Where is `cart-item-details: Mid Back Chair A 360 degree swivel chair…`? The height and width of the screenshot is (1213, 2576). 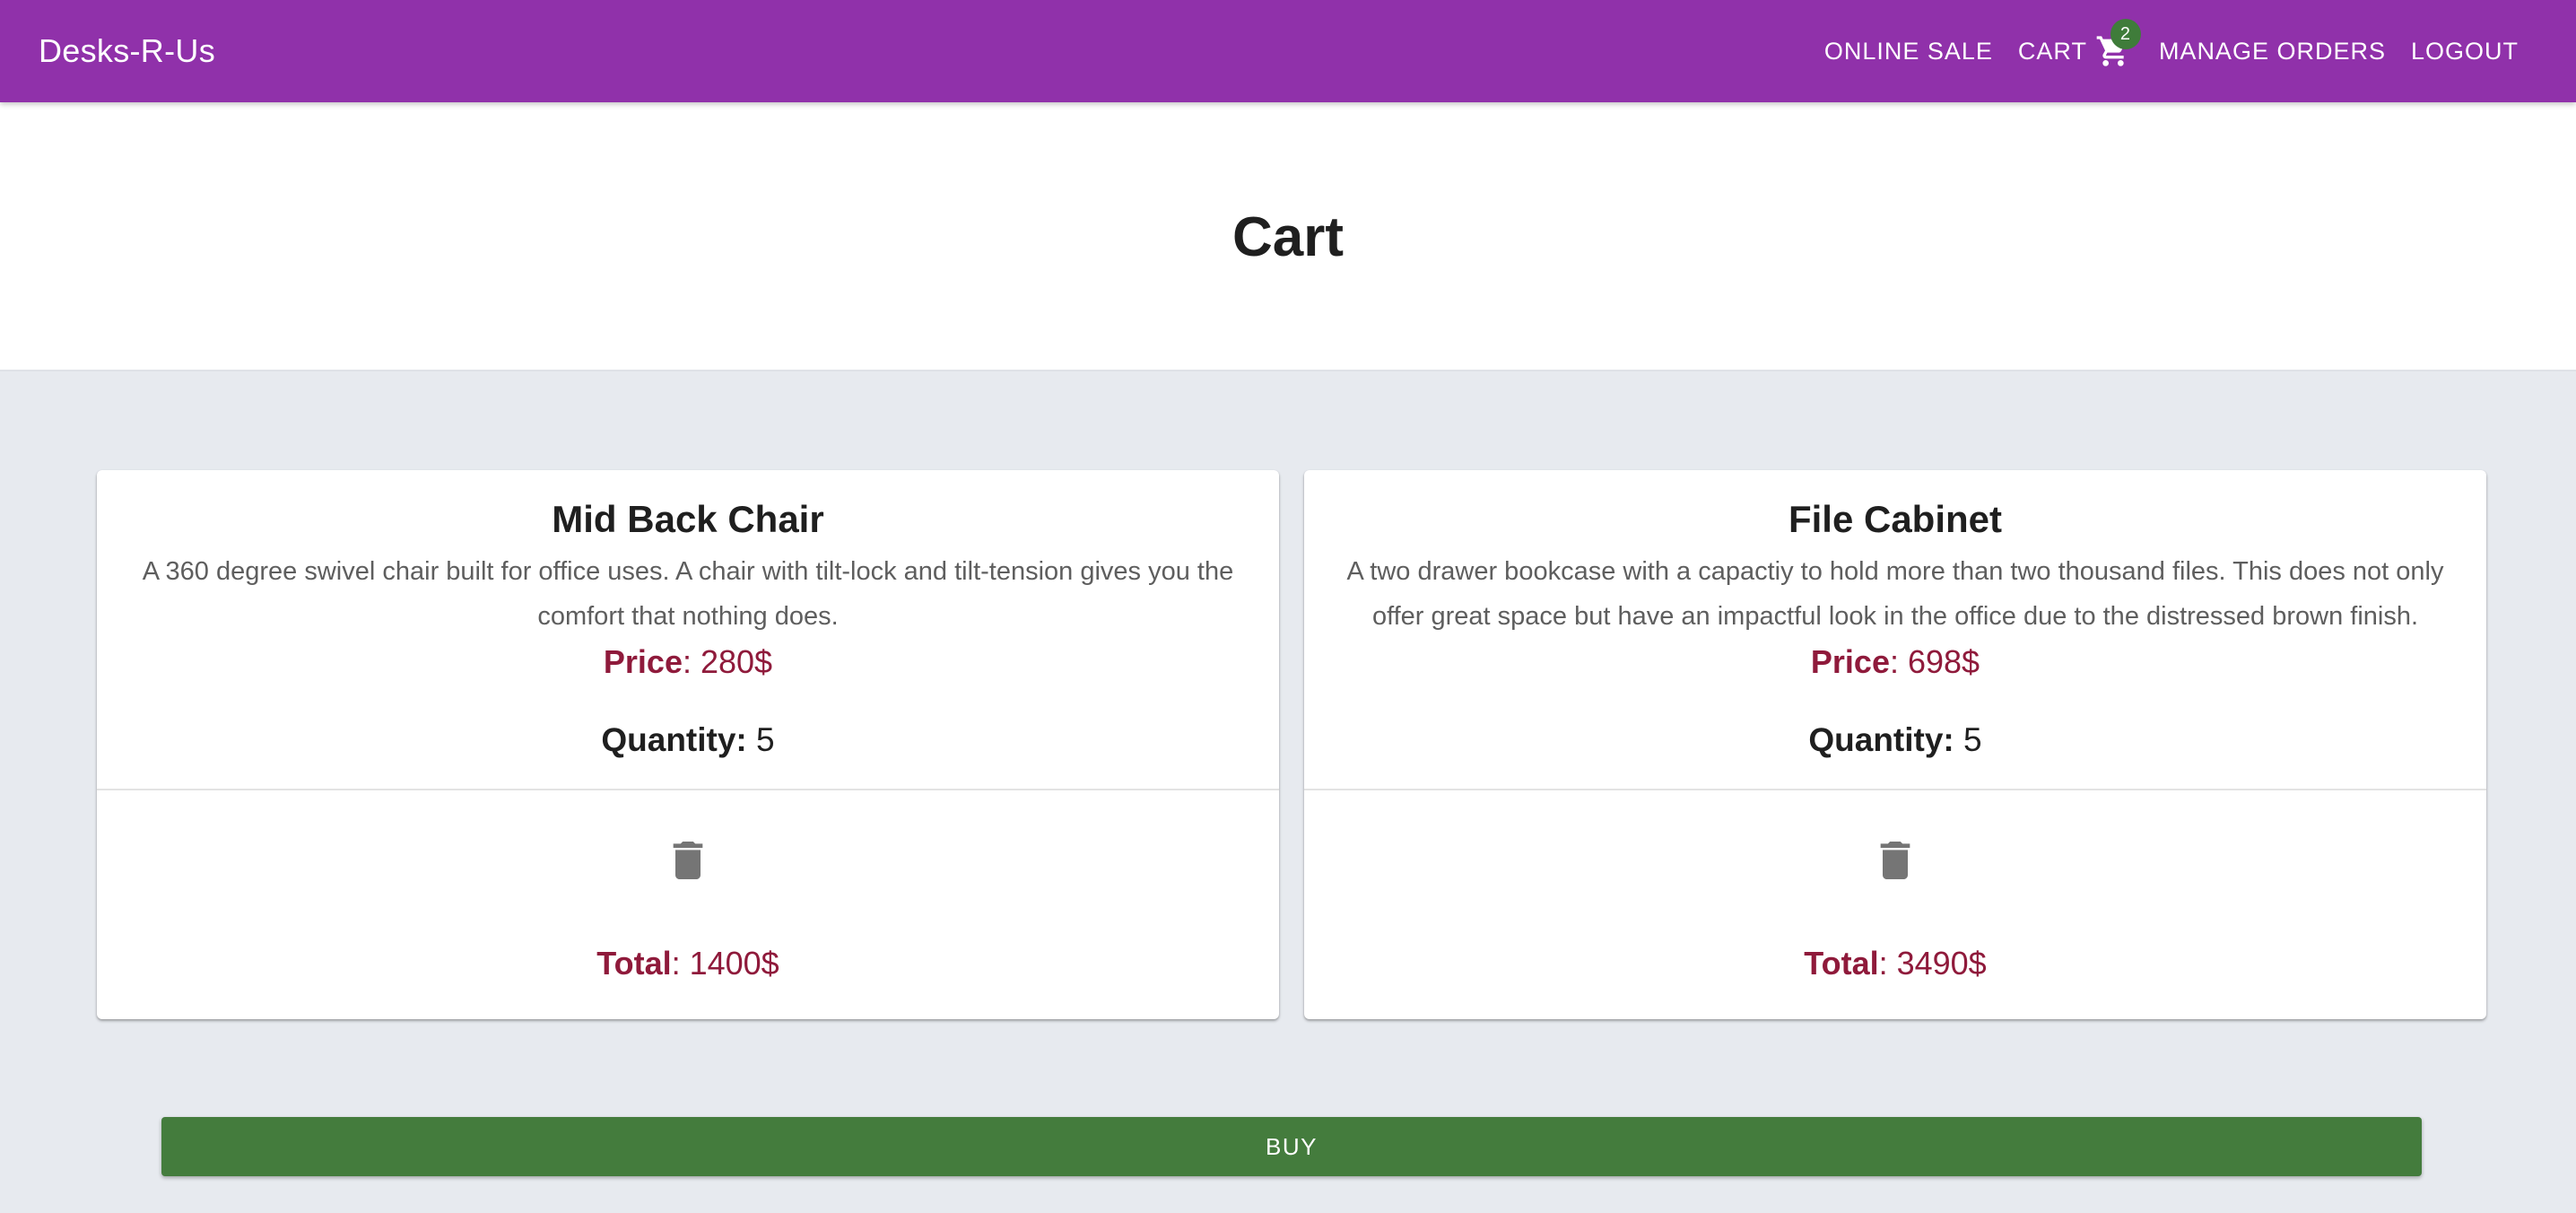 cart-item-details: Mid Back Chair A 360 degree swivel chair… is located at coordinates (688, 629).